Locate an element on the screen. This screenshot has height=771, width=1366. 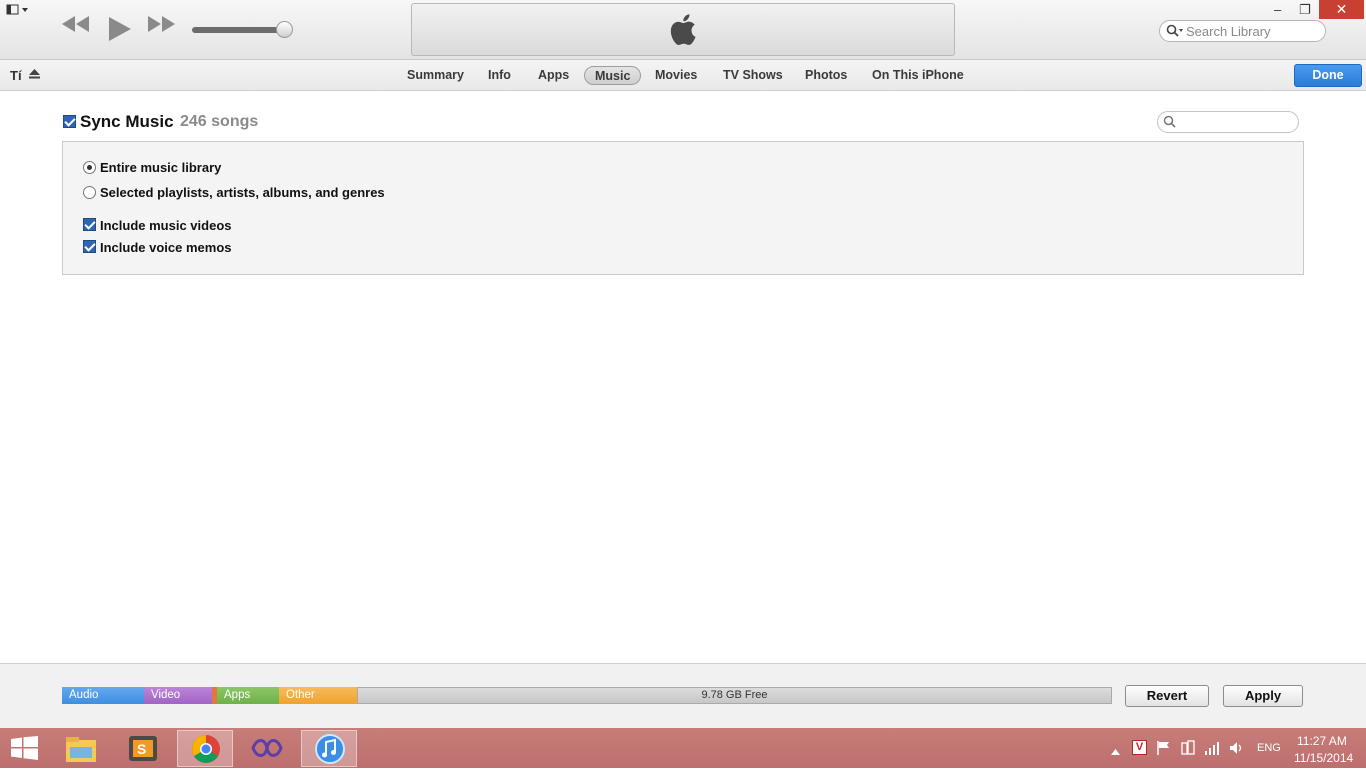
start-icon is located at coordinates (25, 749).